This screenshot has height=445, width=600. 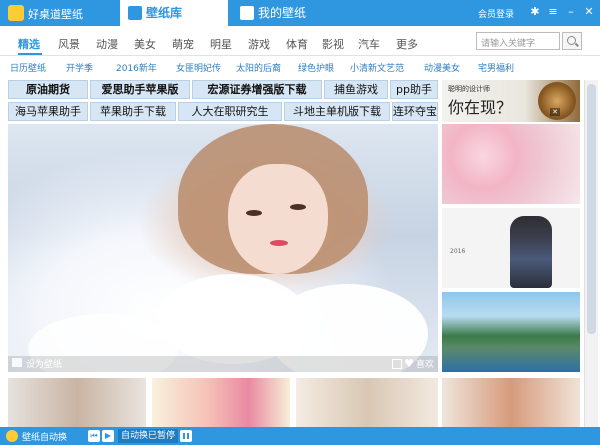 I want to click on ad-link: pp助手, so click(x=414, y=89).